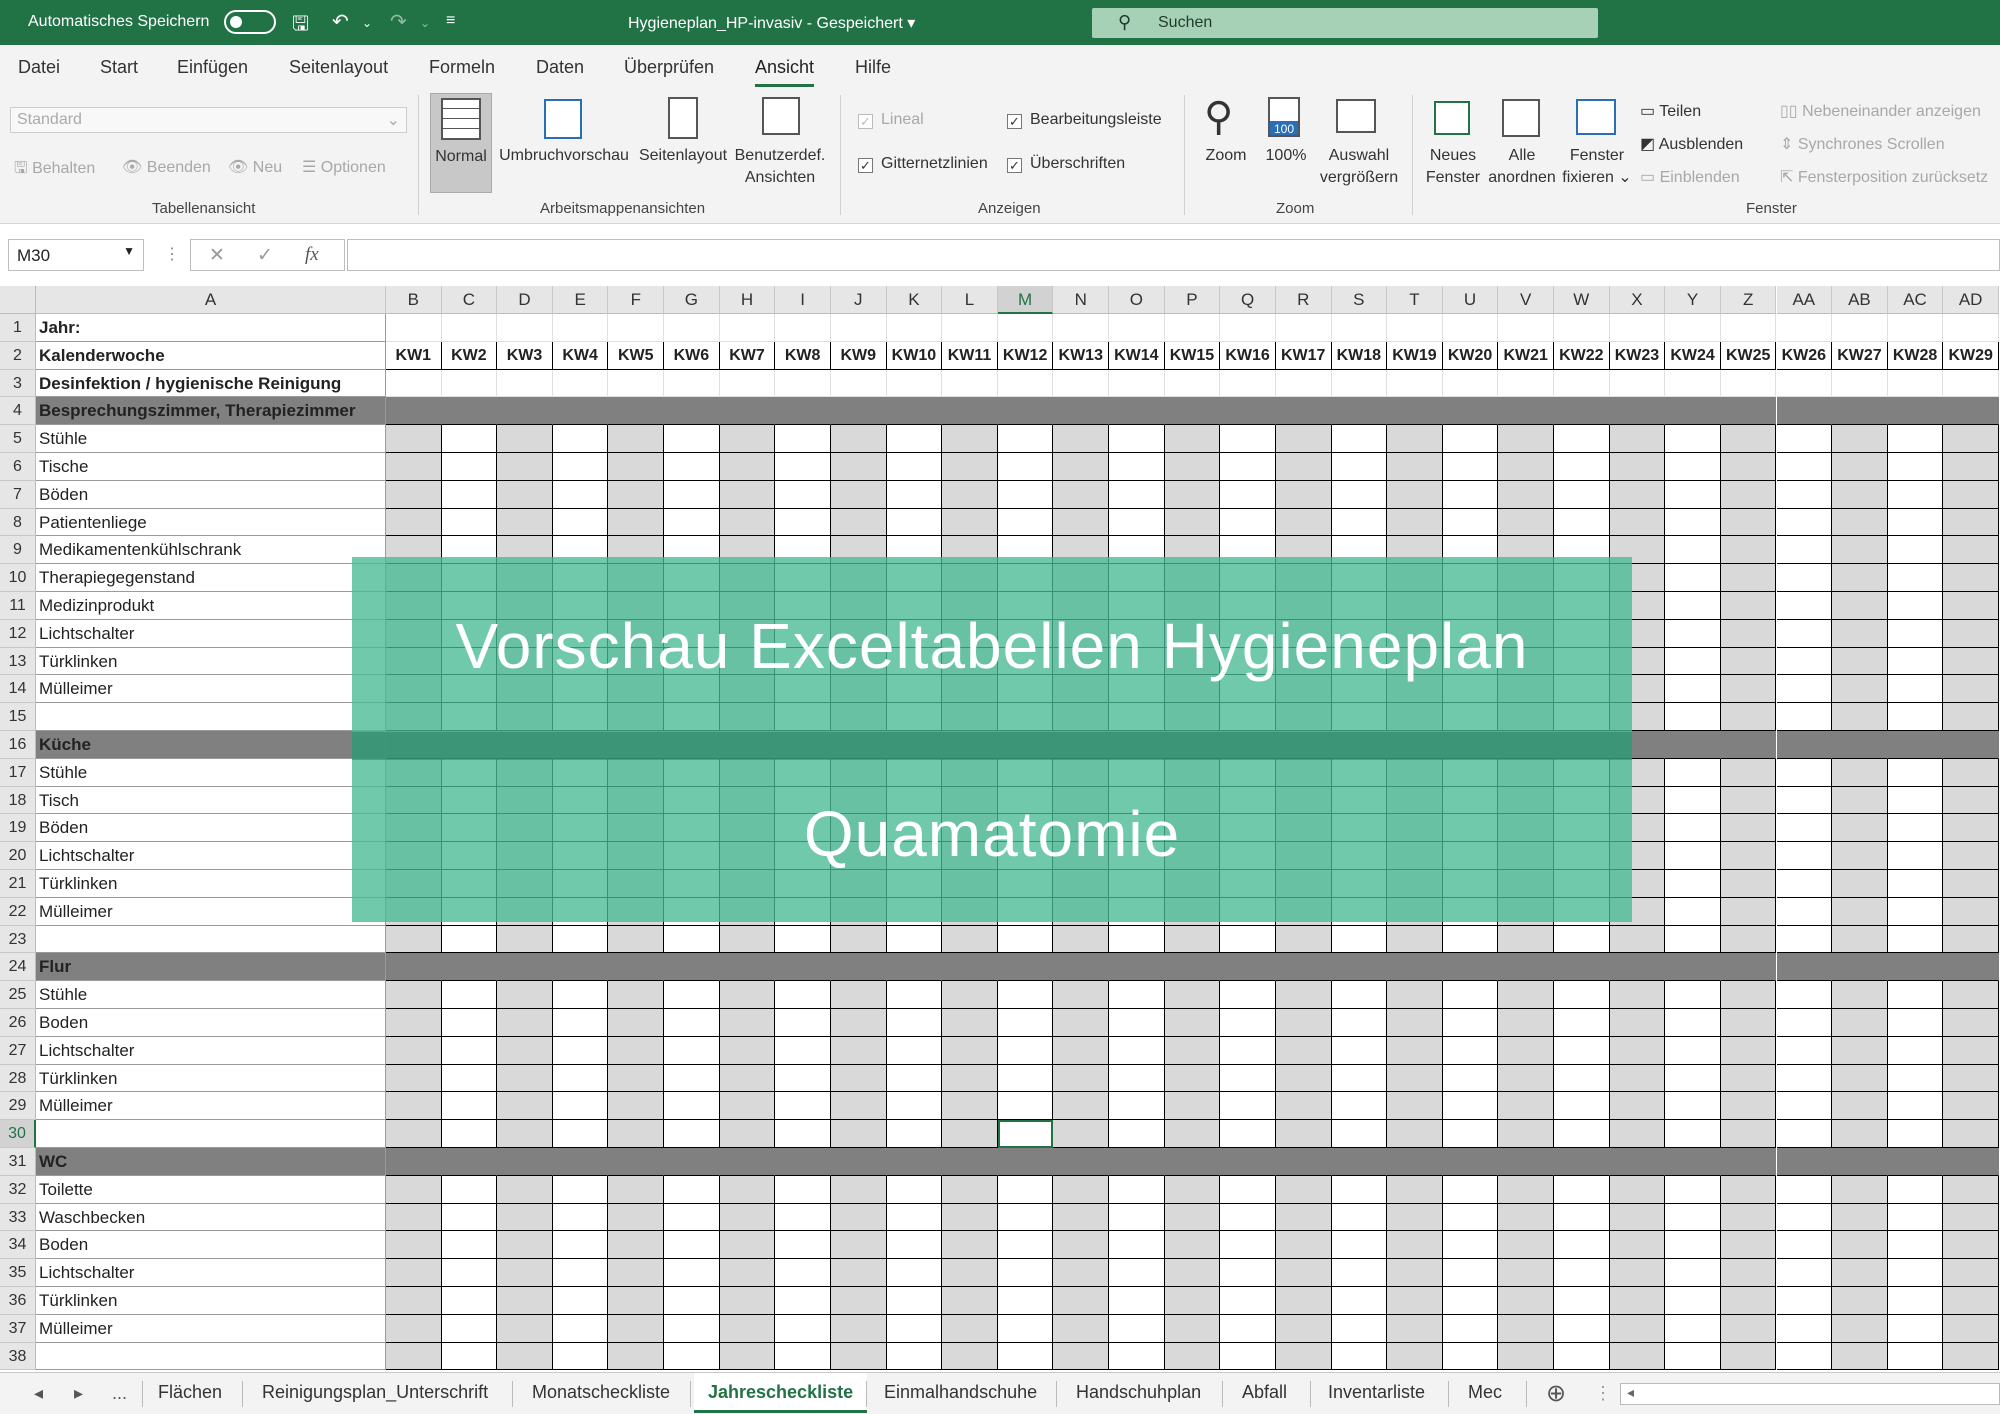 The image size is (2000, 1414). Describe the element at coordinates (18, 1106) in the screenshot. I see `row-header: 29` at that location.